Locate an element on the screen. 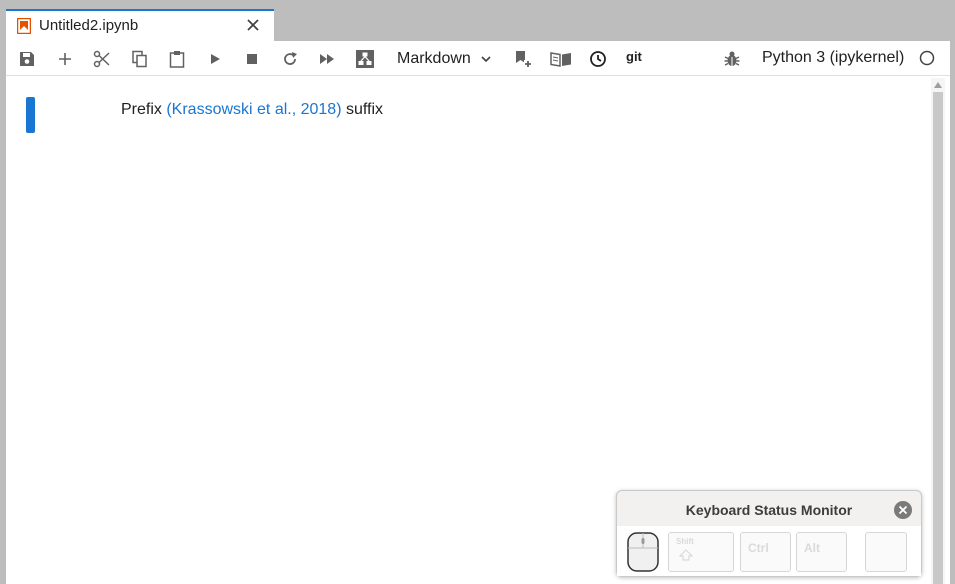 This screenshot has height=584, width=955. add-citation-button is located at coordinates (523, 59).